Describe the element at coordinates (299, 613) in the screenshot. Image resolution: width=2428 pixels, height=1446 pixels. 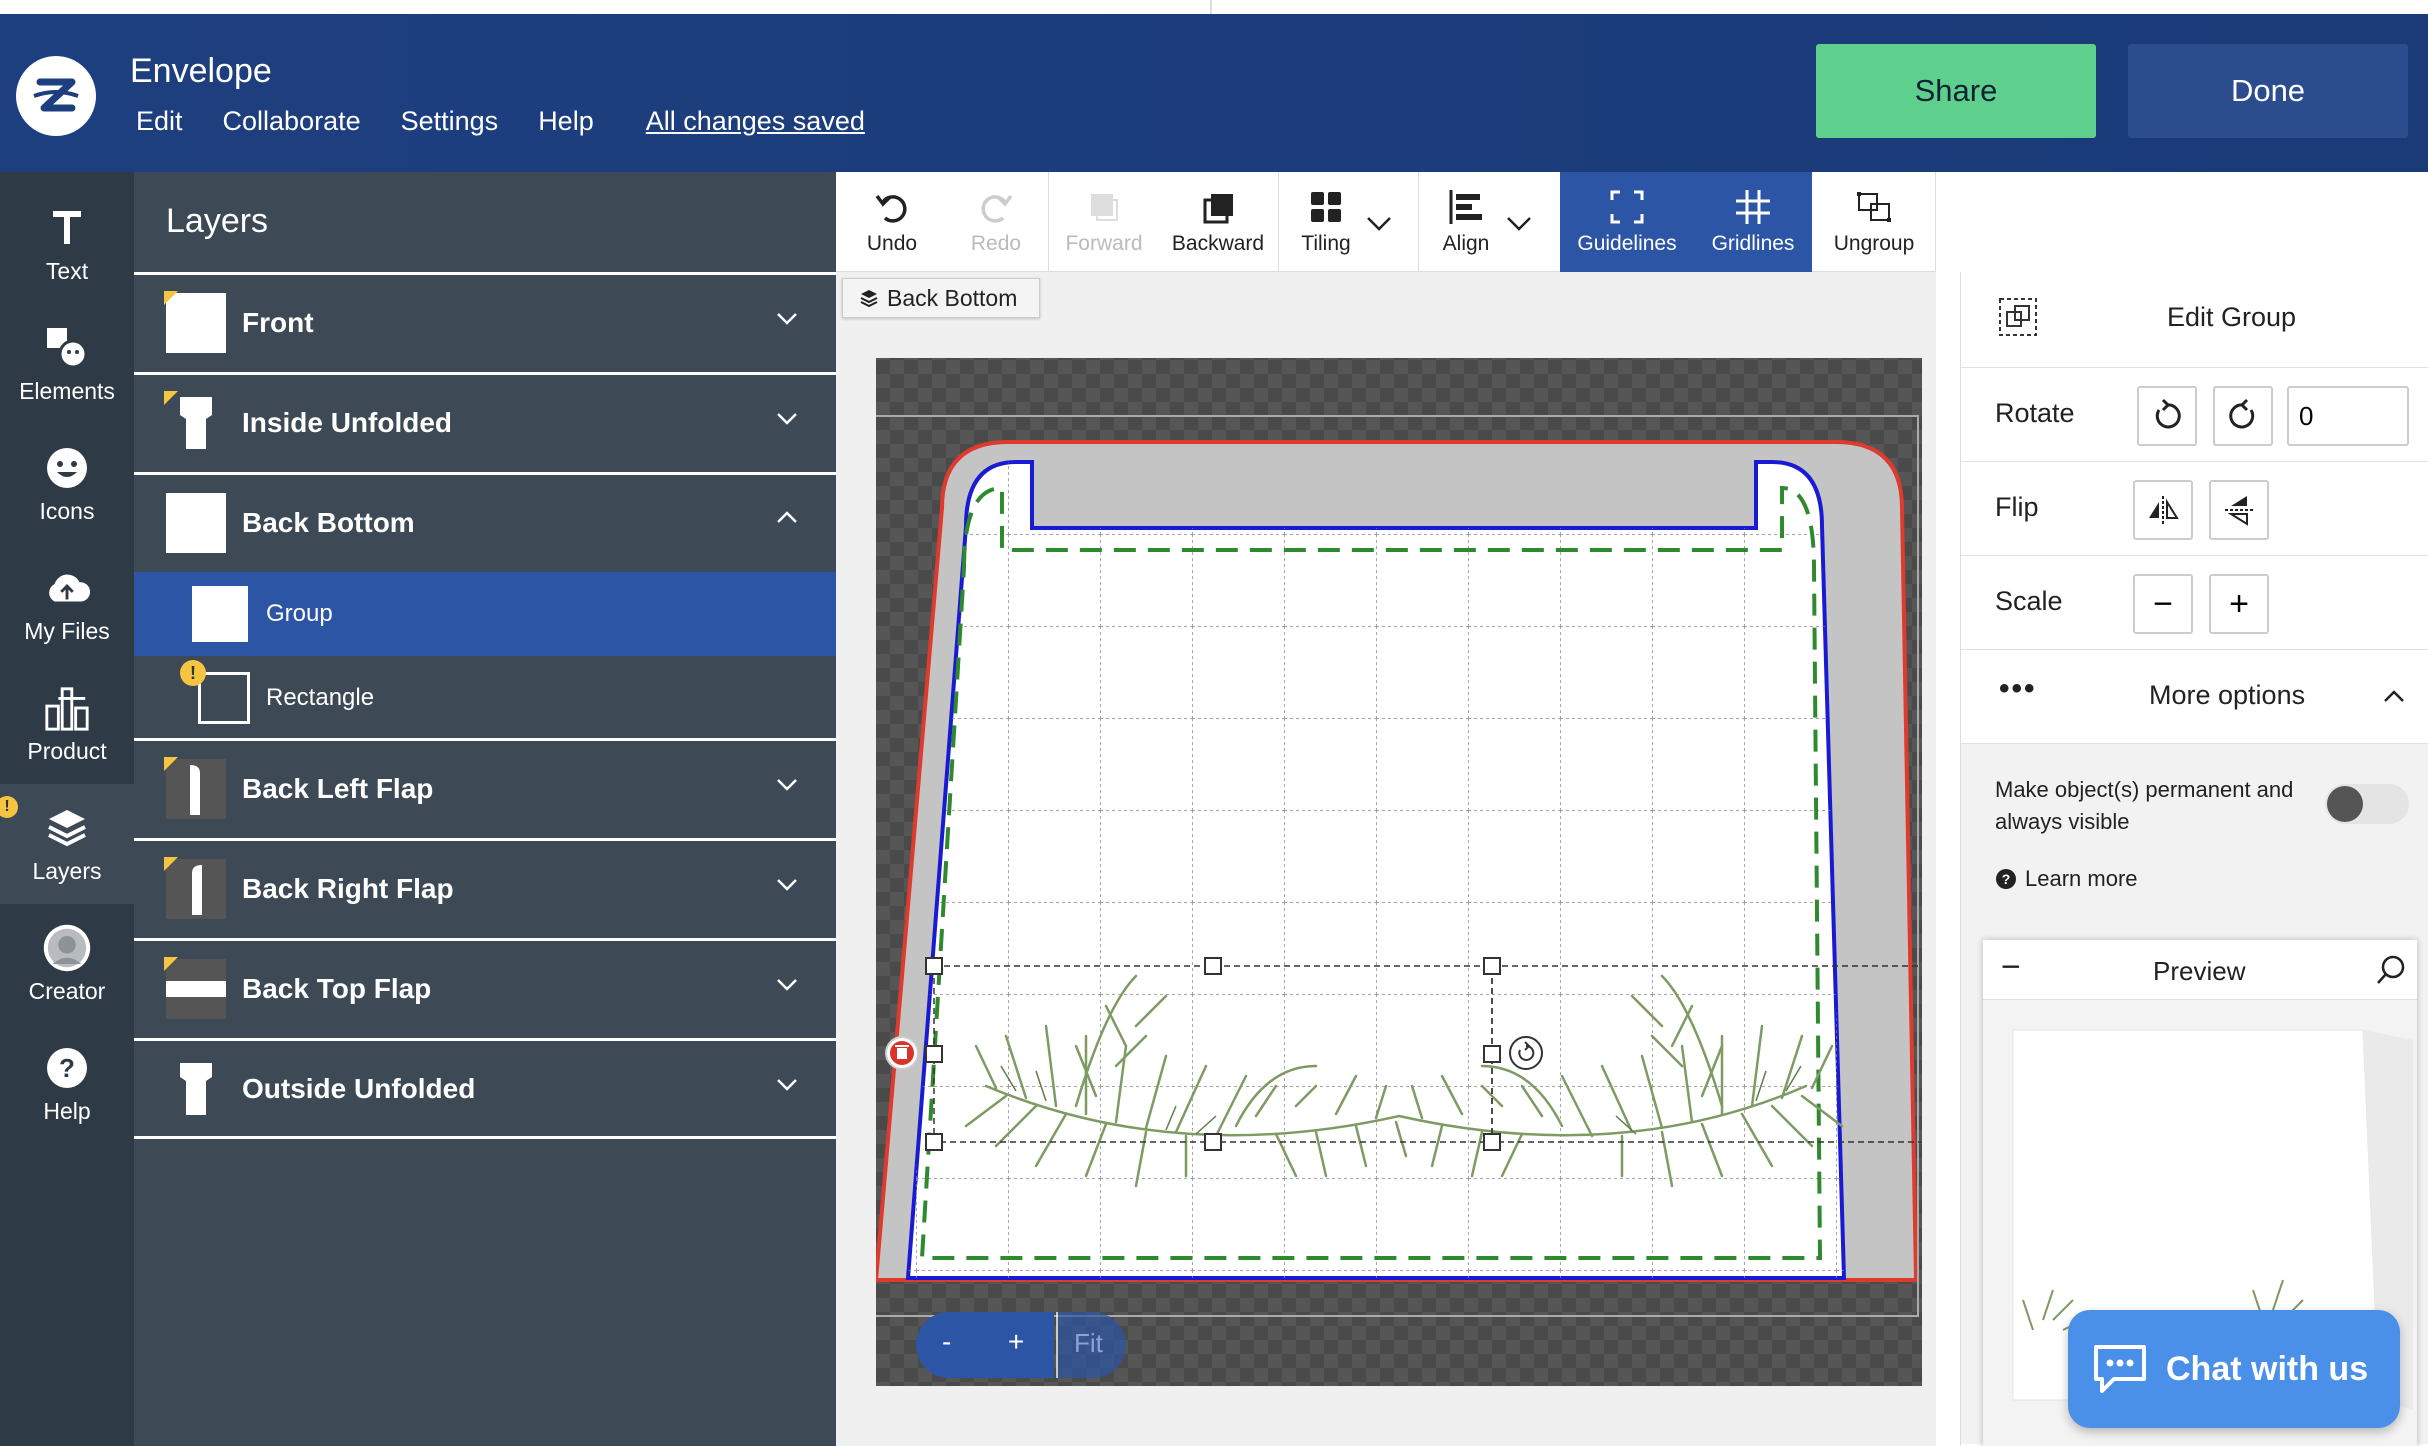
I see `layer-name: Group` at that location.